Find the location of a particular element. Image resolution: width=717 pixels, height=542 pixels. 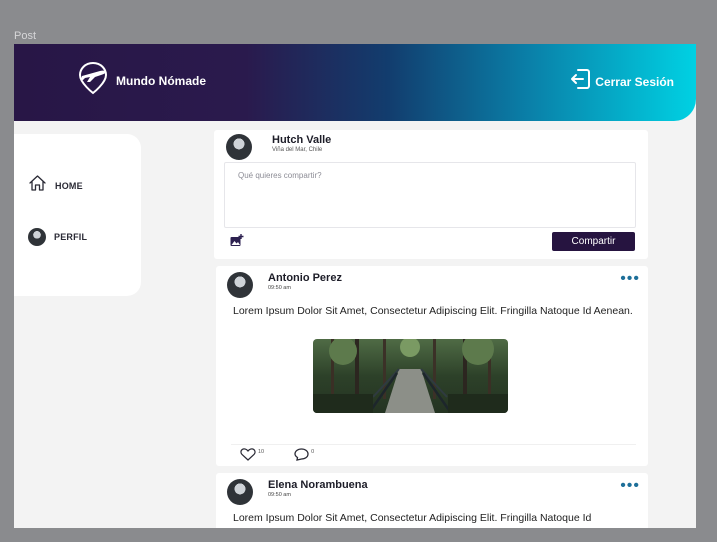

brand-logo: Mundo Nómade is located at coordinates (141, 80).